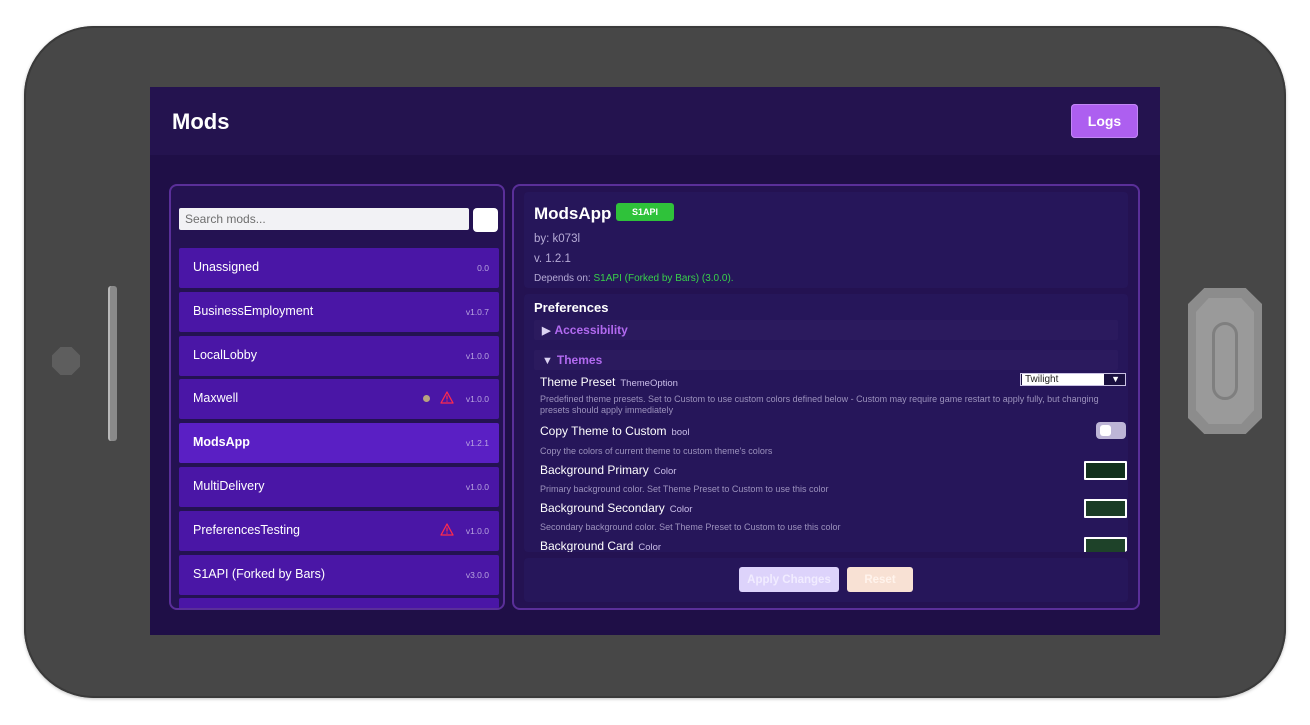 The image size is (1310, 725). Describe the element at coordinates (225, 354) in the screenshot. I see `mod-name: LocalLobby` at that location.